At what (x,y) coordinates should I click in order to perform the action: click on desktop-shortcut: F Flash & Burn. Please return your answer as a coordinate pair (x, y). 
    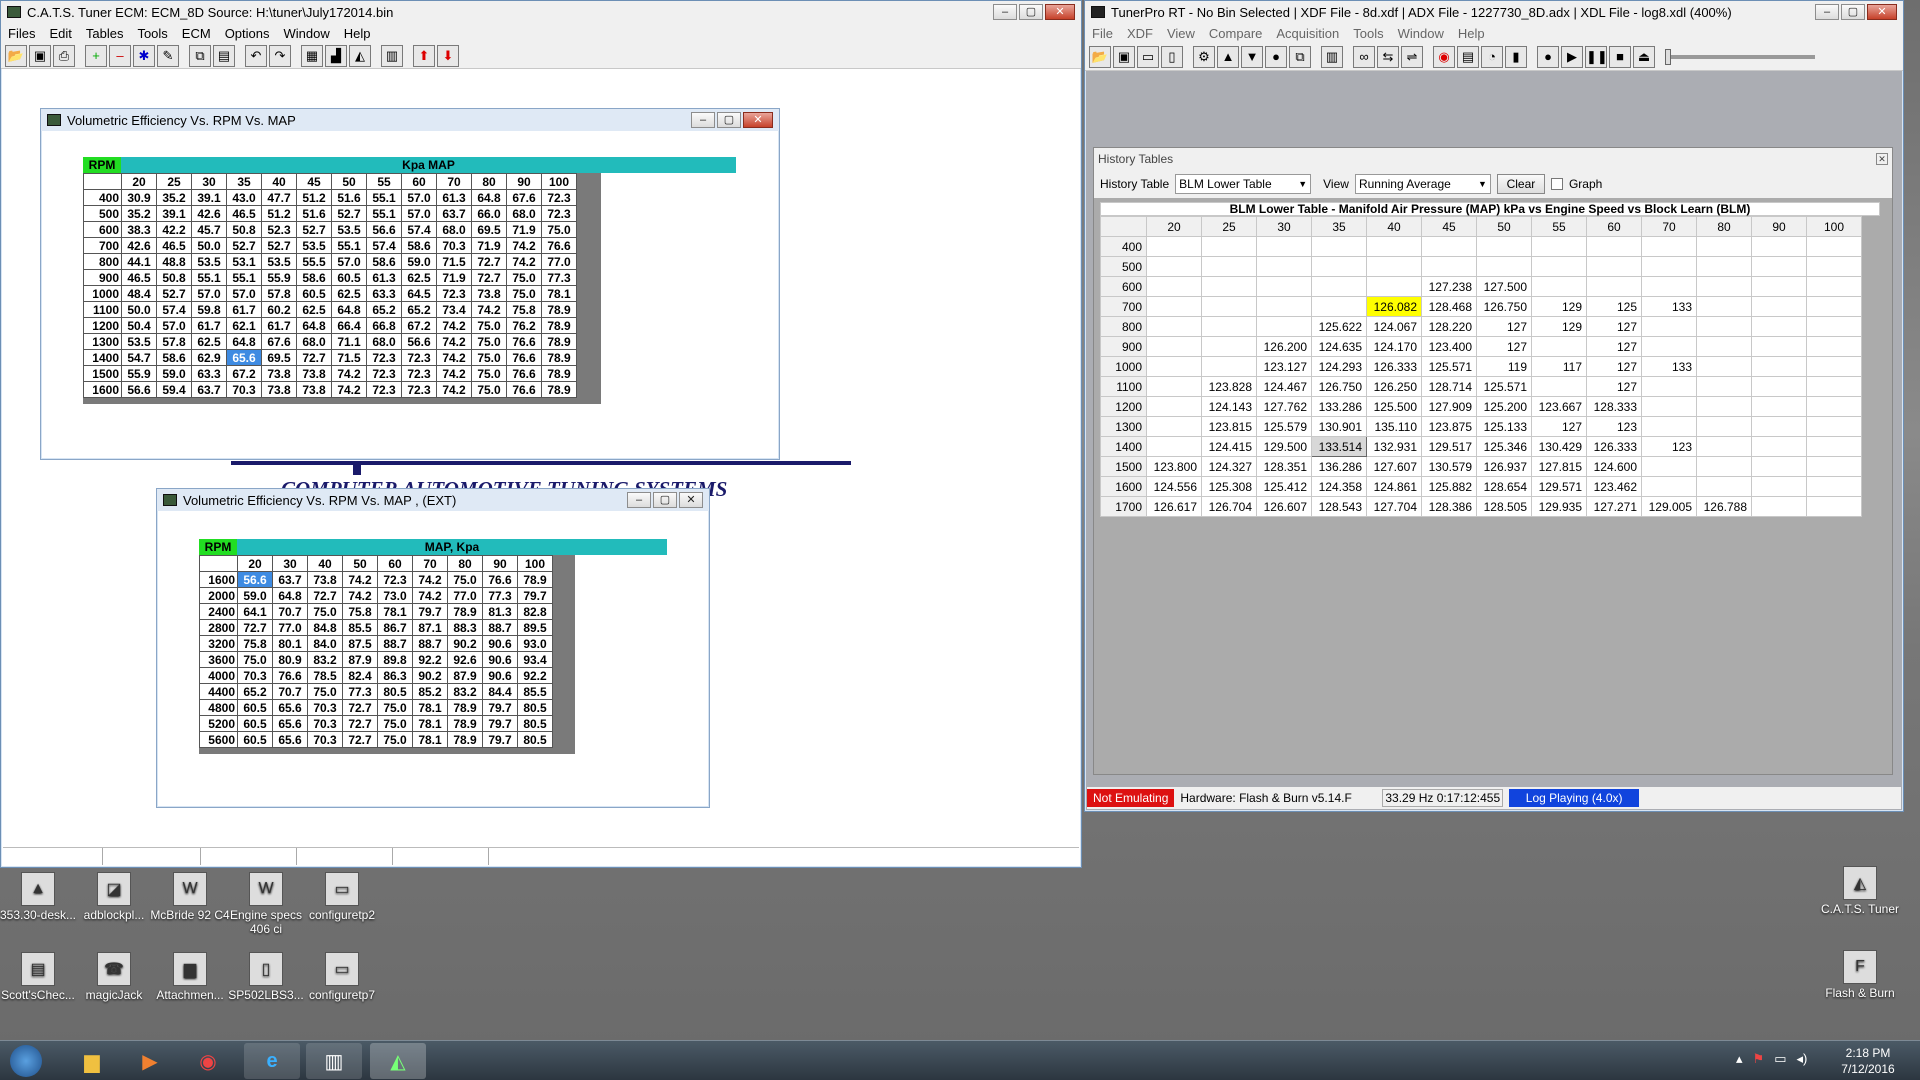
    Looking at the image, I should click on (1860, 975).